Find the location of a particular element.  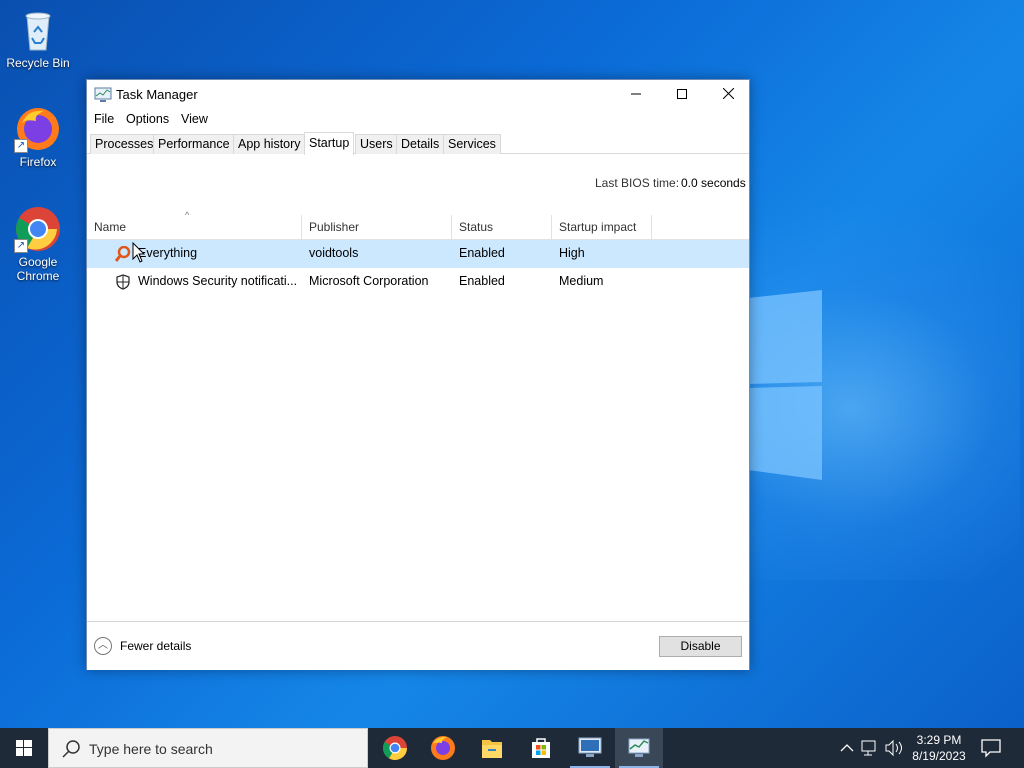

taskbar-chrome is located at coordinates (395, 748).